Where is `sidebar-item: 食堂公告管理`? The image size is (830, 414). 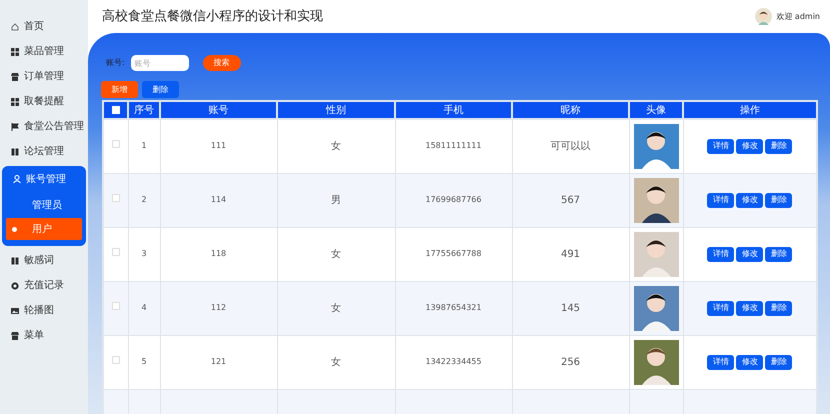
sidebar-item: 食堂公告管理 is located at coordinates (44, 126).